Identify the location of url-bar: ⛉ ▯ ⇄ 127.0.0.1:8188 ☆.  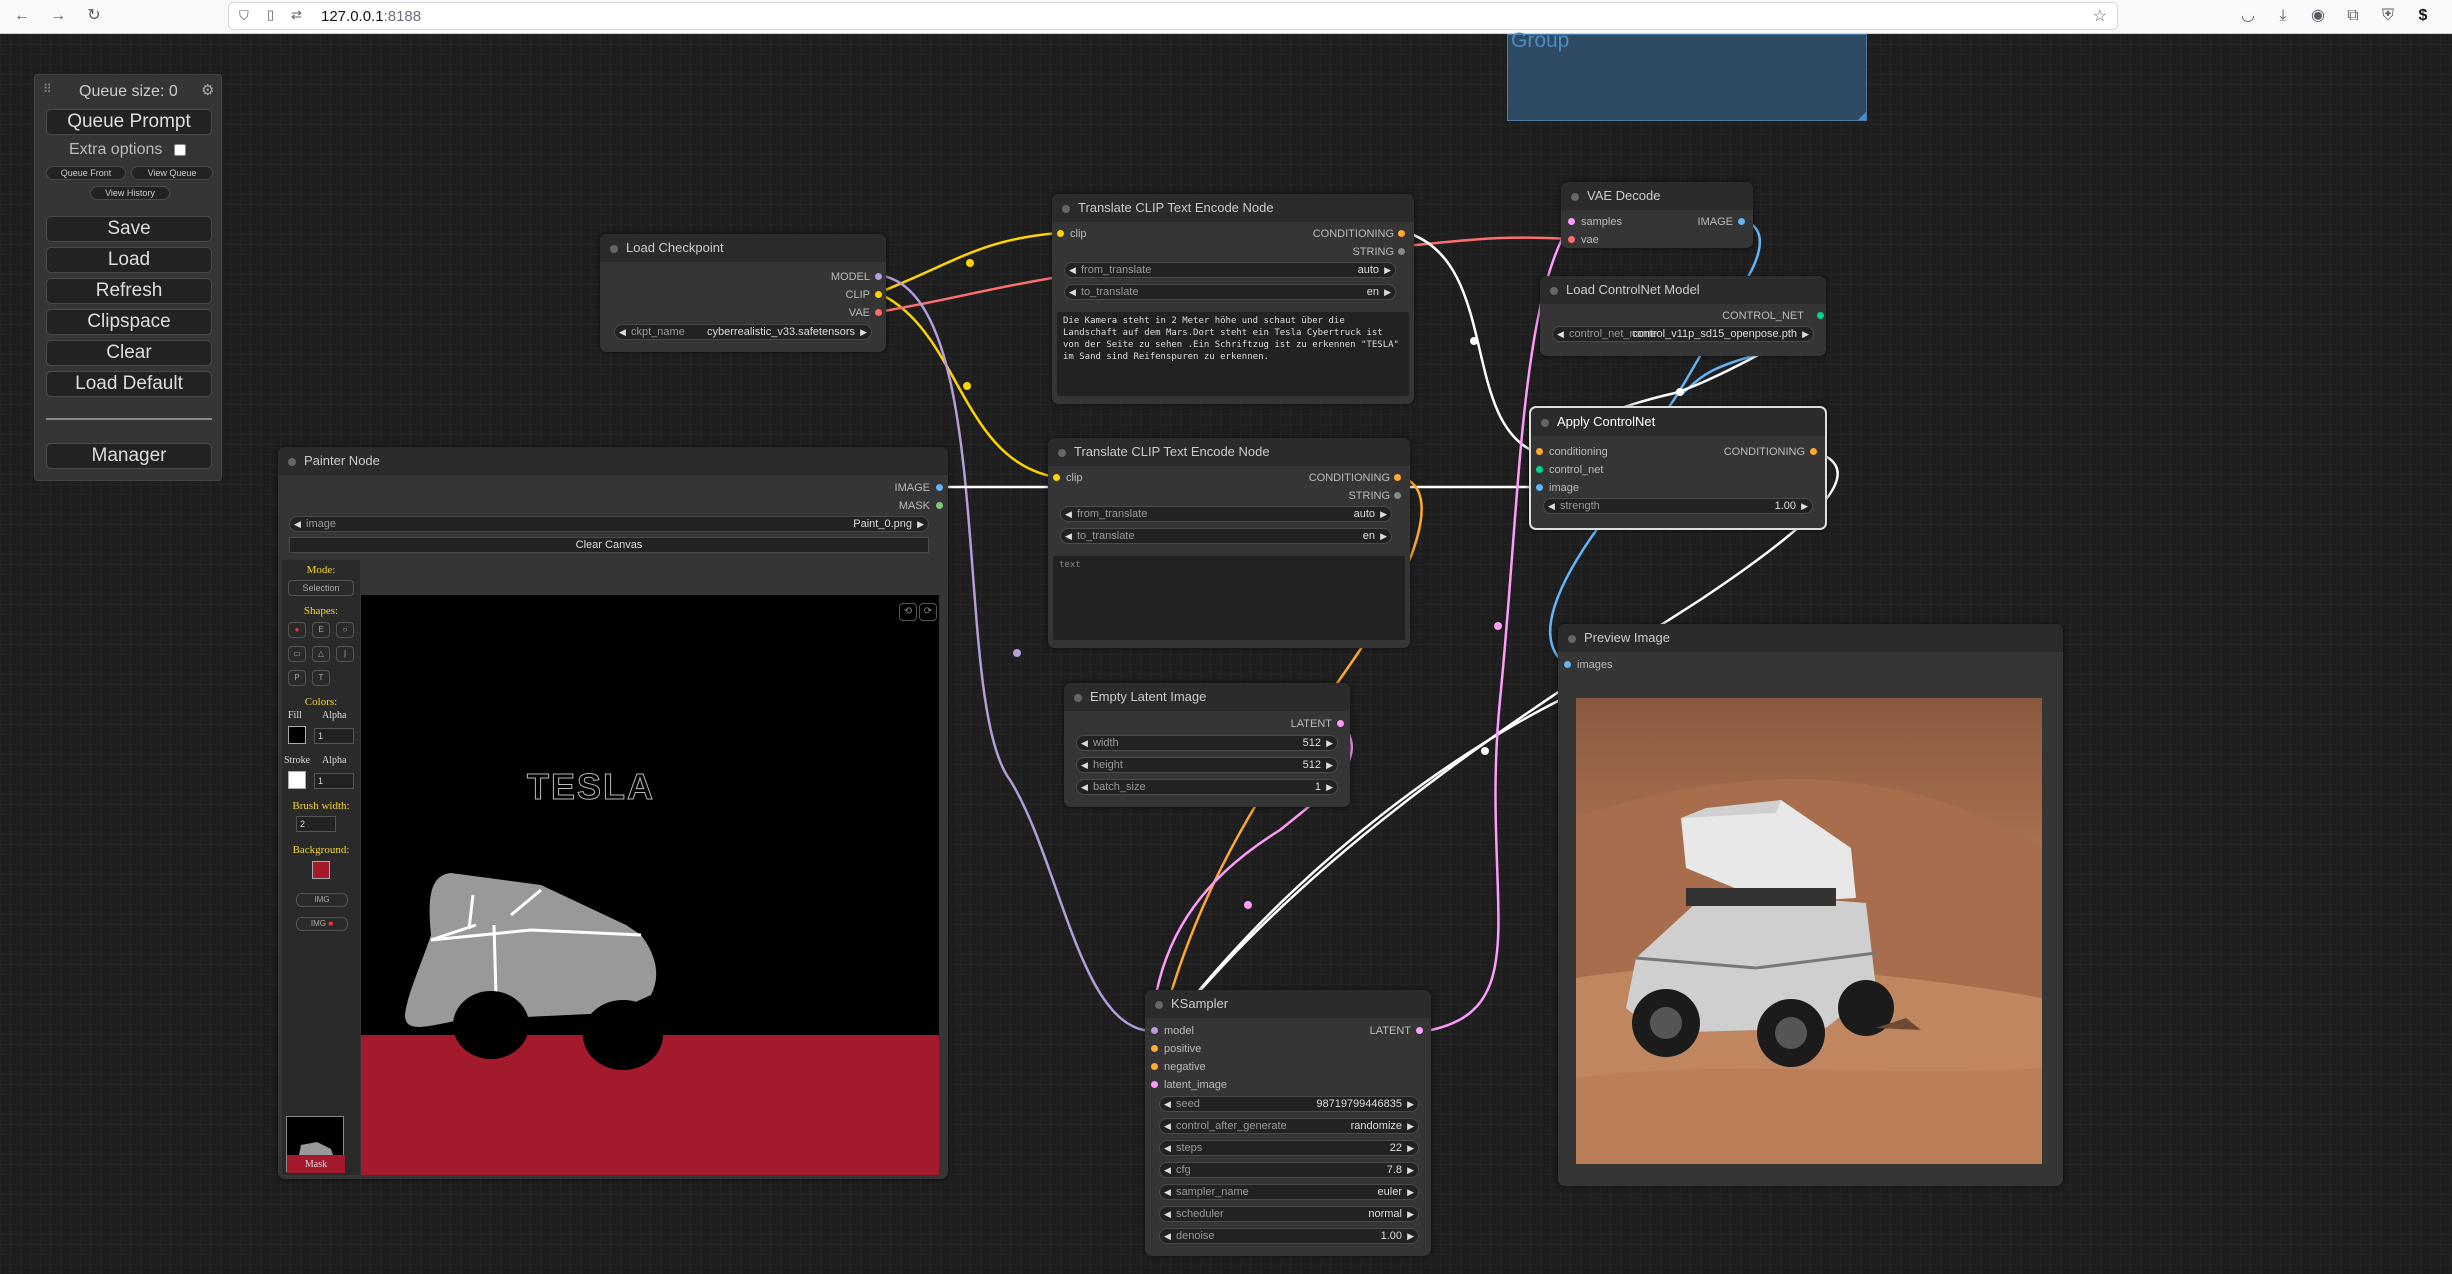
(1173, 16).